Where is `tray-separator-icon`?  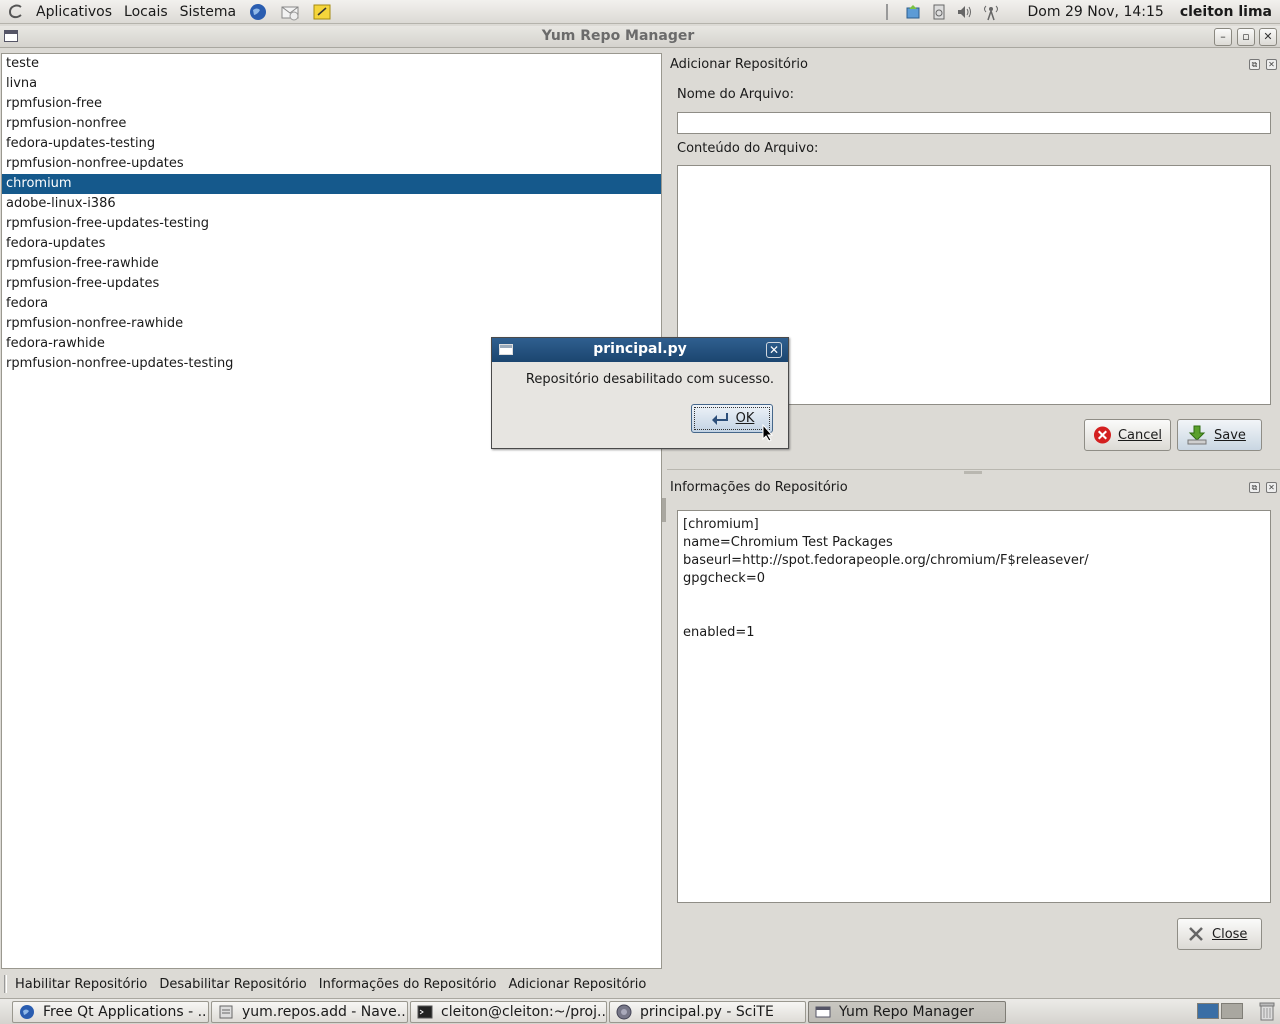
tray-separator-icon is located at coordinates (887, 12).